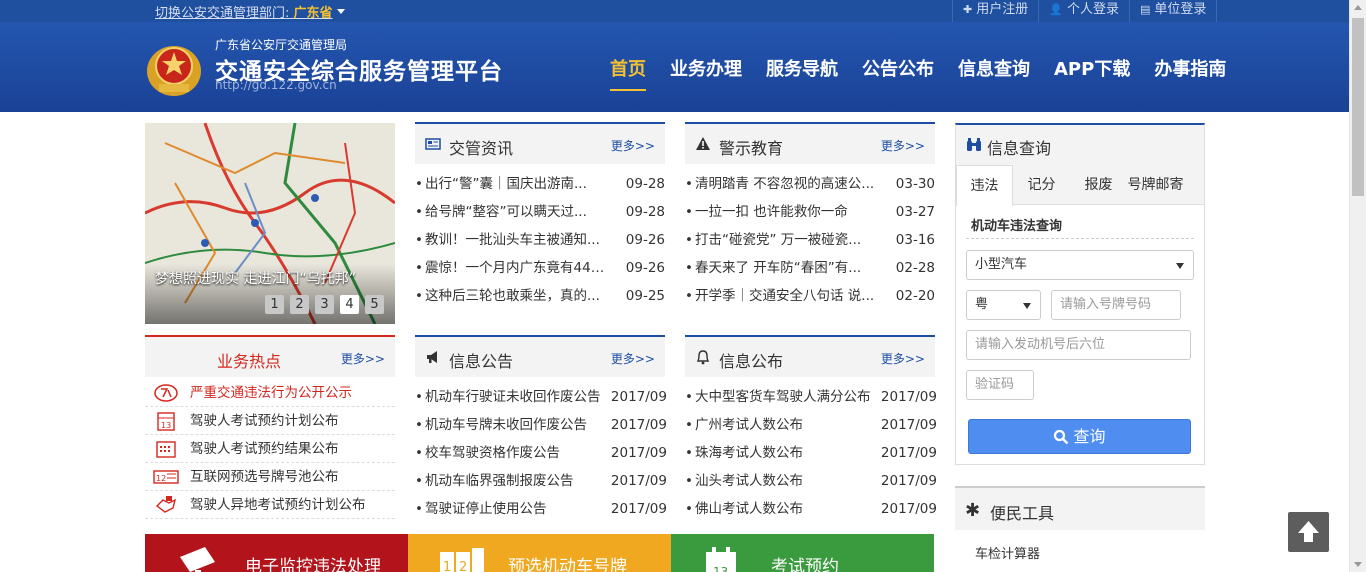 The height and width of the screenshot is (572, 1366). I want to click on publish-date: 2017/09, so click(908, 397).